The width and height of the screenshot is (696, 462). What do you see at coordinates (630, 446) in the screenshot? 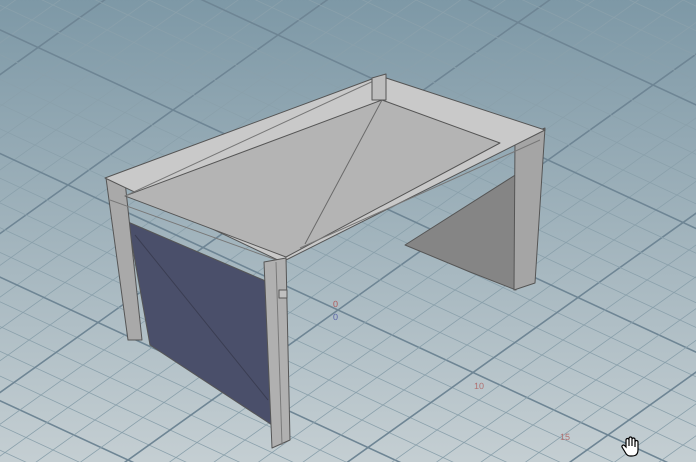
I see `hand-cursor-icon` at bounding box center [630, 446].